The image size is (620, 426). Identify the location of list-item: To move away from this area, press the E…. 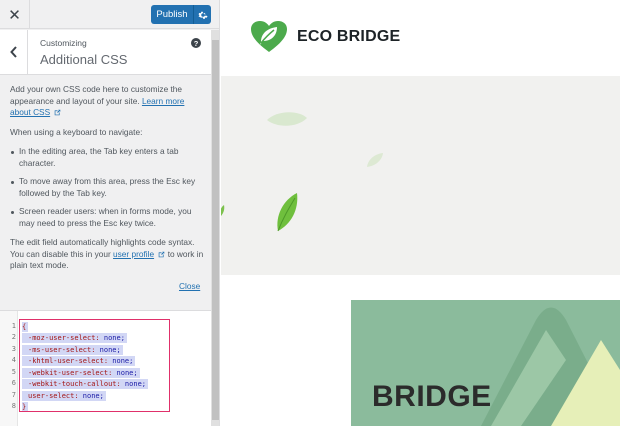
(107, 187).